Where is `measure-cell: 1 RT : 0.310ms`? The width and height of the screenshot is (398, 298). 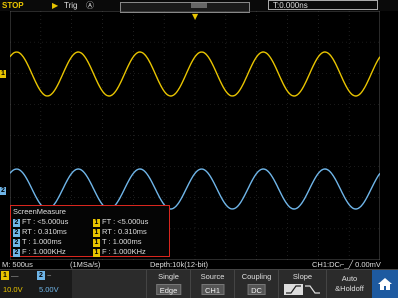 measure-cell: 1 RT : 0.310ms is located at coordinates (120, 232).